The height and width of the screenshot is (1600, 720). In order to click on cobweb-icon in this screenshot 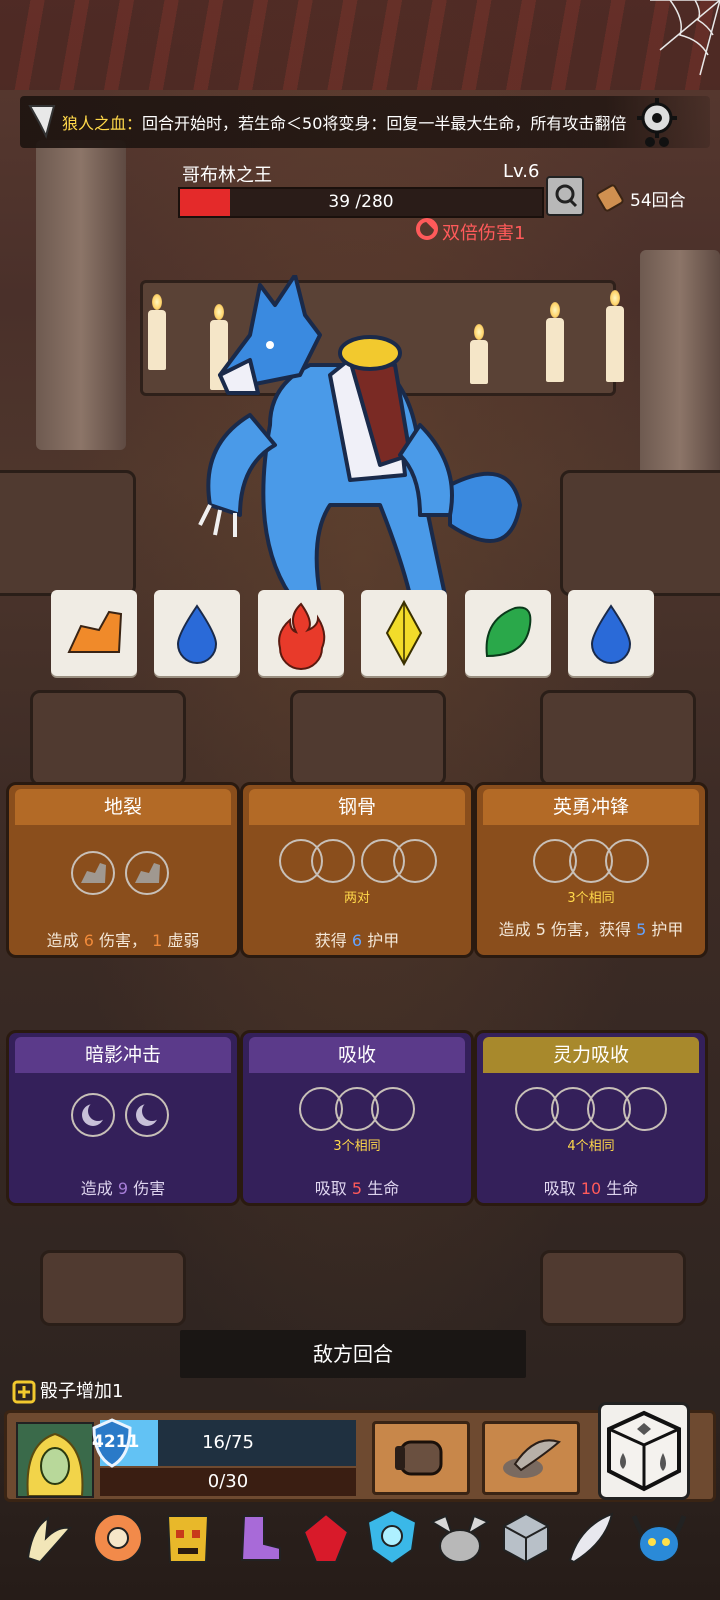, I will do `click(685, 38)`.